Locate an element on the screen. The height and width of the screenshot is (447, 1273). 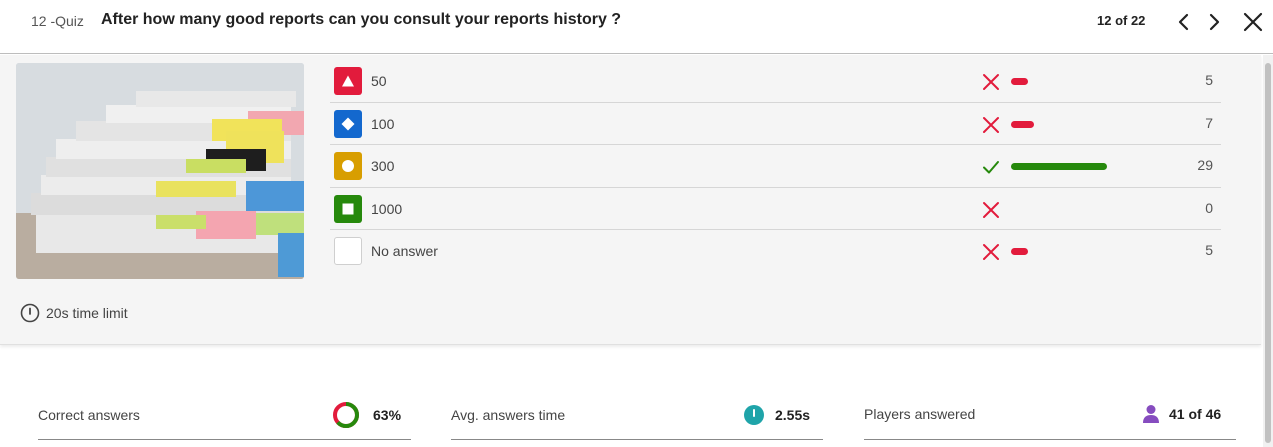
close-icon is located at coordinates (1253, 22).